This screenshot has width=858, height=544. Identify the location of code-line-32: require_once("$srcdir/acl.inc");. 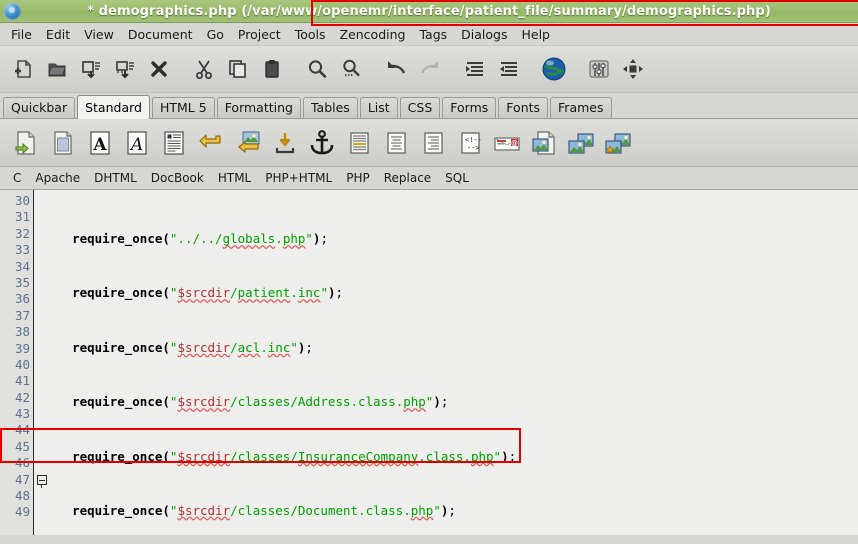
(192, 347).